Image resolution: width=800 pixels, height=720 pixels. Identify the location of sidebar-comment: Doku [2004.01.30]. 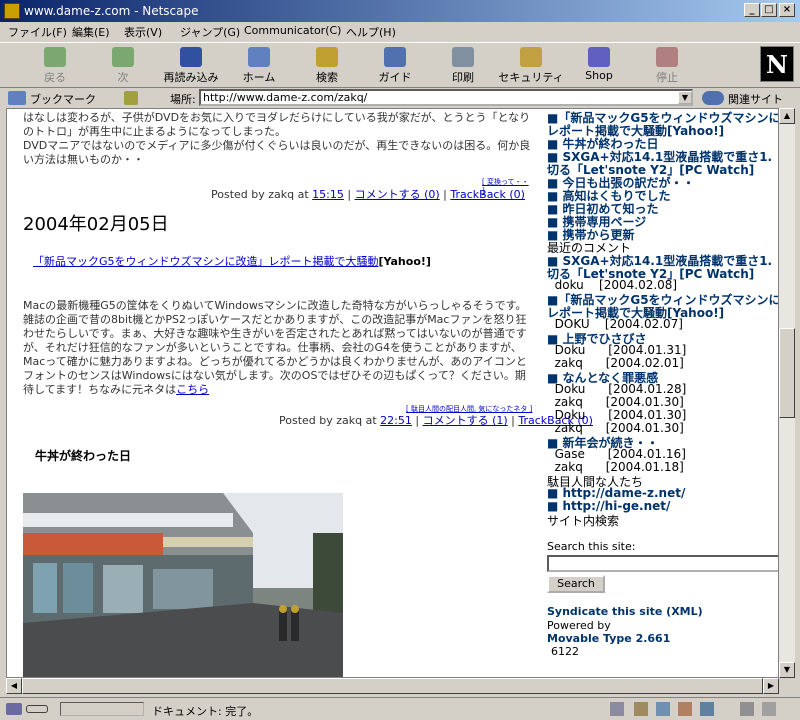
(617, 415).